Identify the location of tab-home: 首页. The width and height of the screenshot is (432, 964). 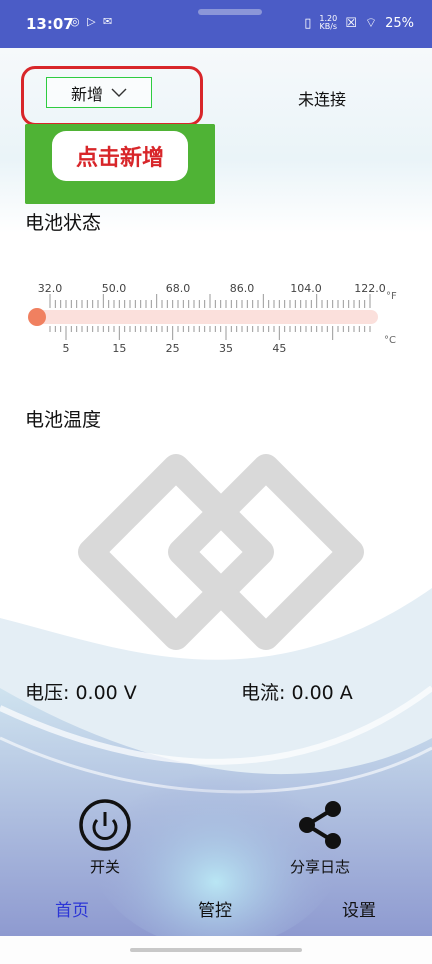
(72, 908).